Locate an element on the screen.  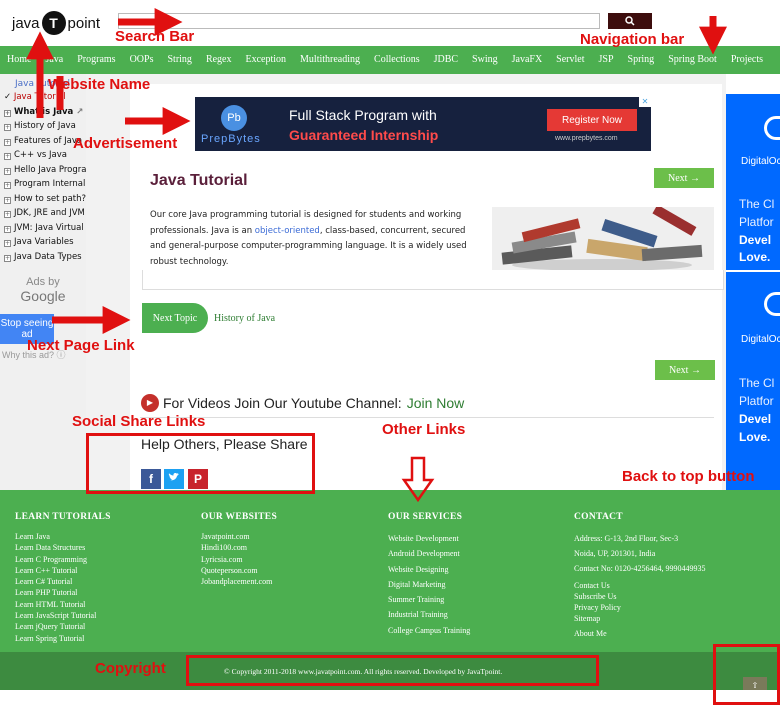
footer-service-link: Website Development is located at coordinates (429, 538).